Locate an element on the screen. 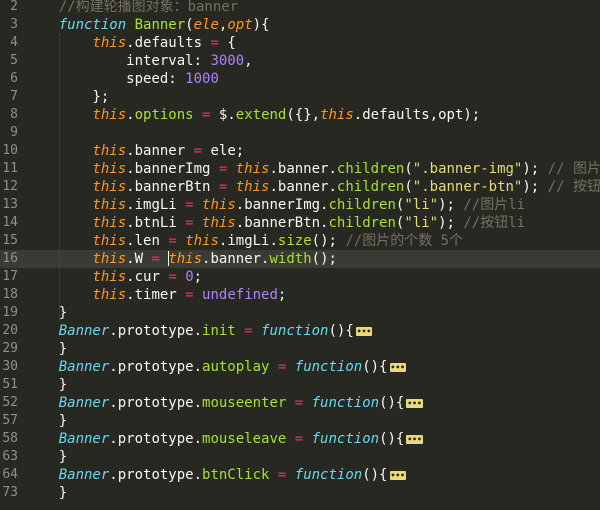 Image resolution: width=600 pixels, height=510 pixels. code-text: (); is located at coordinates (328, 241).